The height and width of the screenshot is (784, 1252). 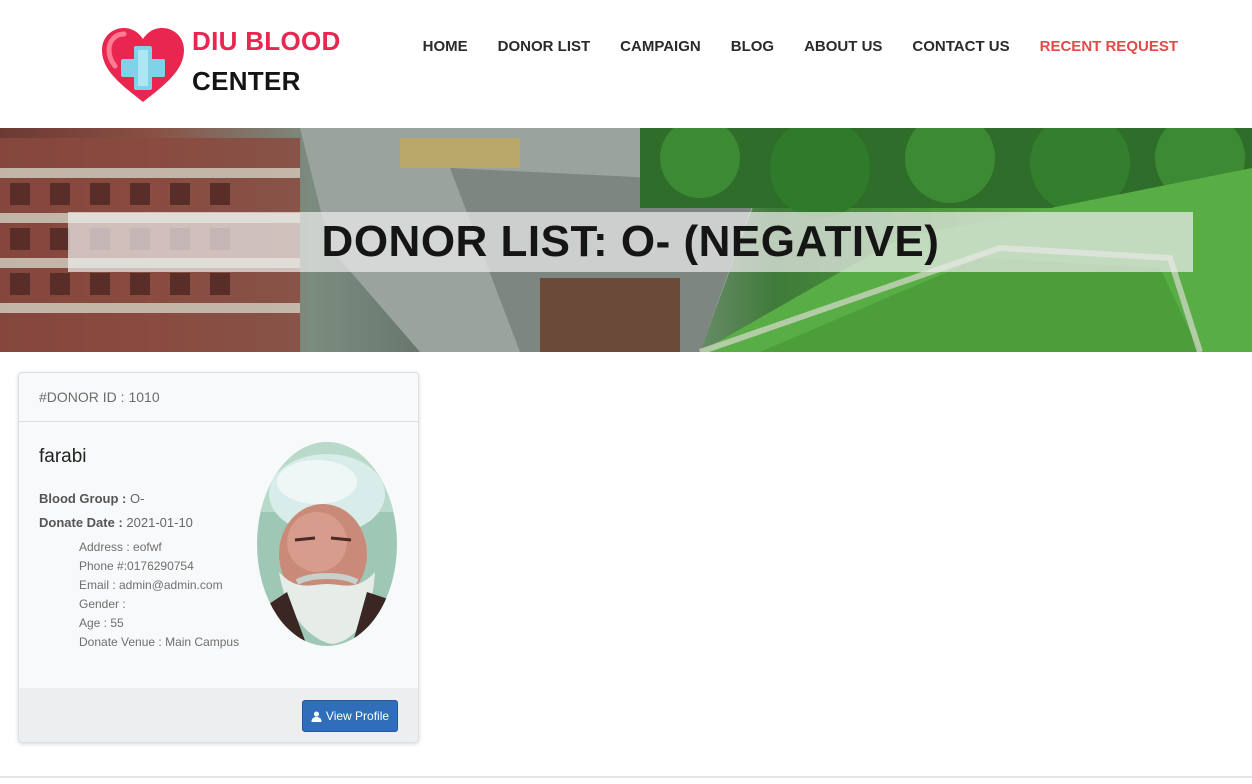 What do you see at coordinates (157, 522) in the screenshot?
I see `donate-date-value: 2021-01-10` at bounding box center [157, 522].